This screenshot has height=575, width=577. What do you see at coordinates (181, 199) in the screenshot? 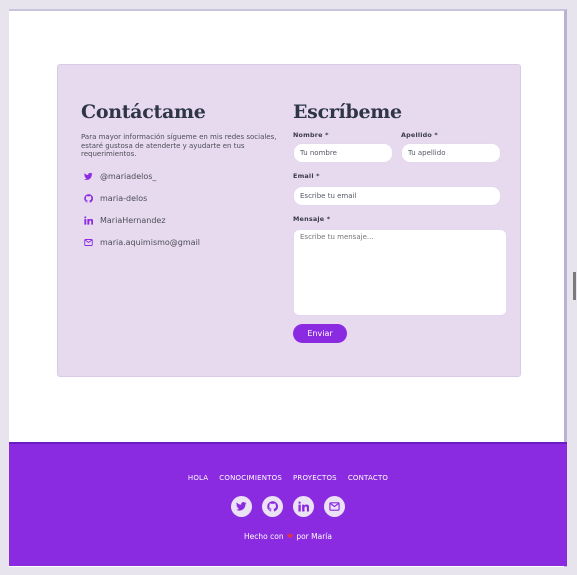
I see `social-item-github: maria-delos` at bounding box center [181, 199].